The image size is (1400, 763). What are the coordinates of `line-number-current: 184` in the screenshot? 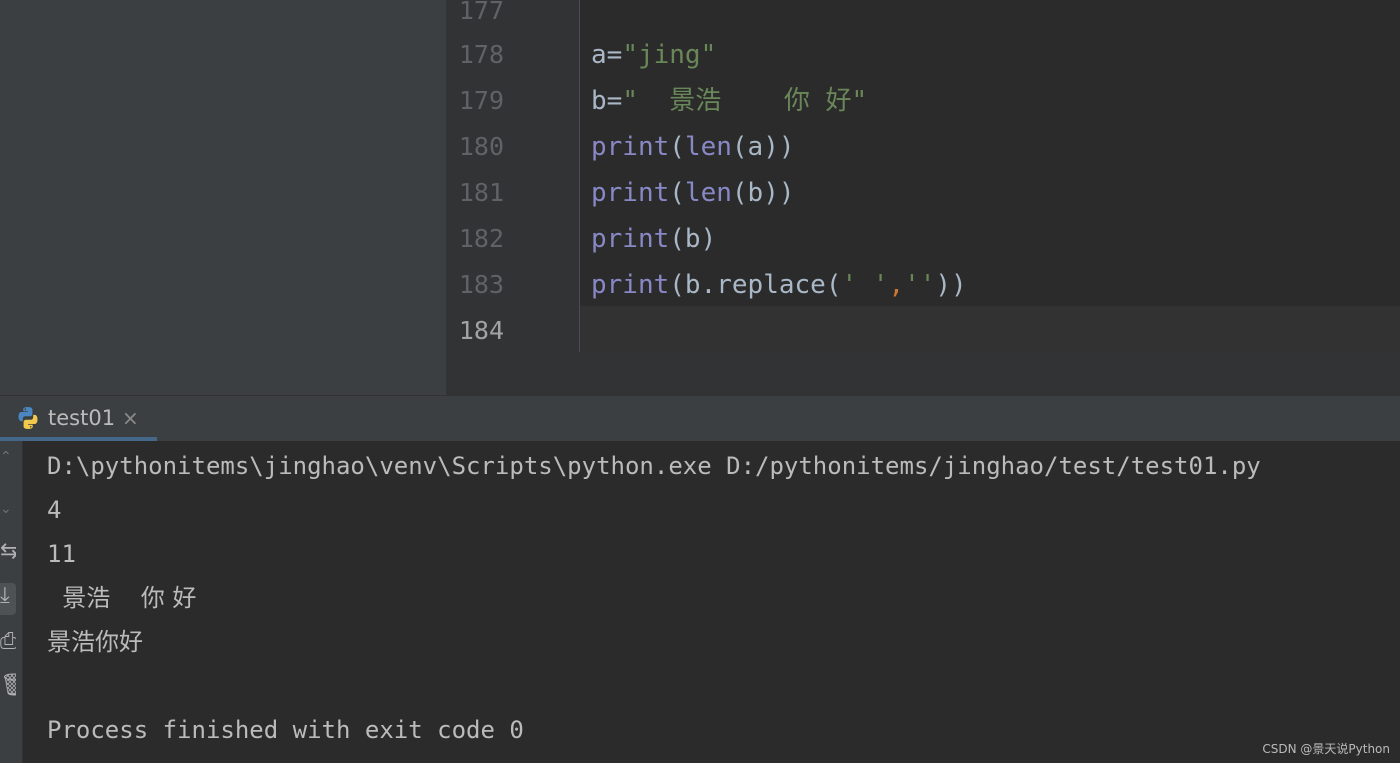 It's located at (481, 330).